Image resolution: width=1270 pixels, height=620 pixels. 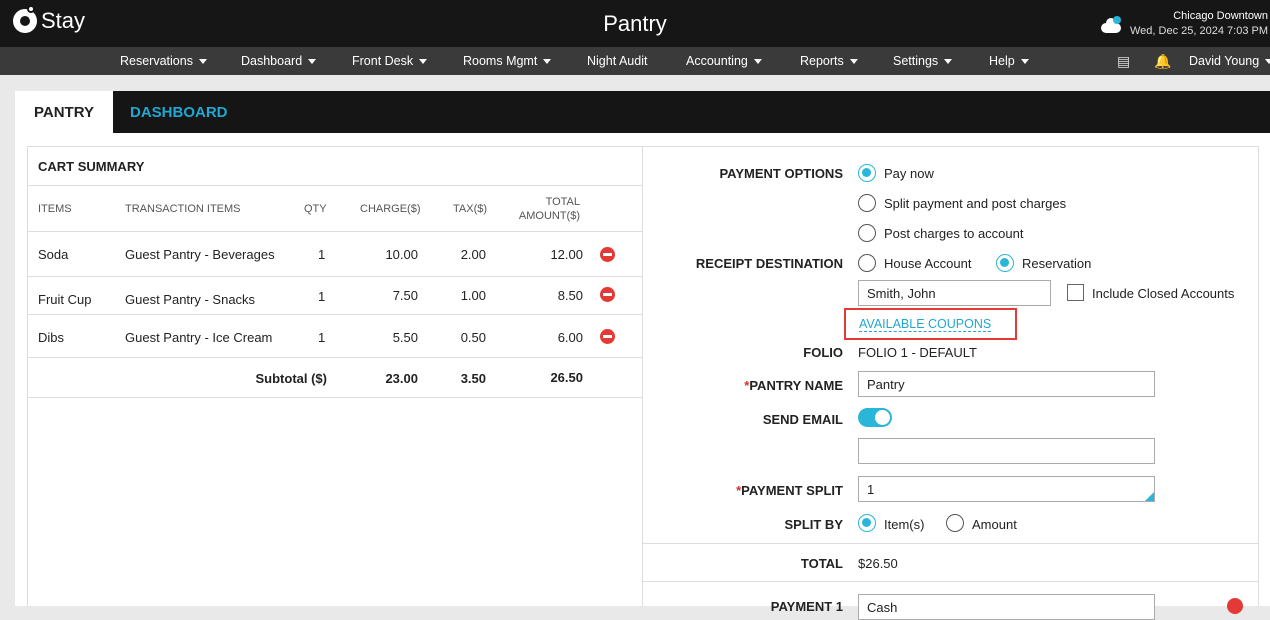 I want to click on nav-label: Front Desk, so click(x=383, y=61).